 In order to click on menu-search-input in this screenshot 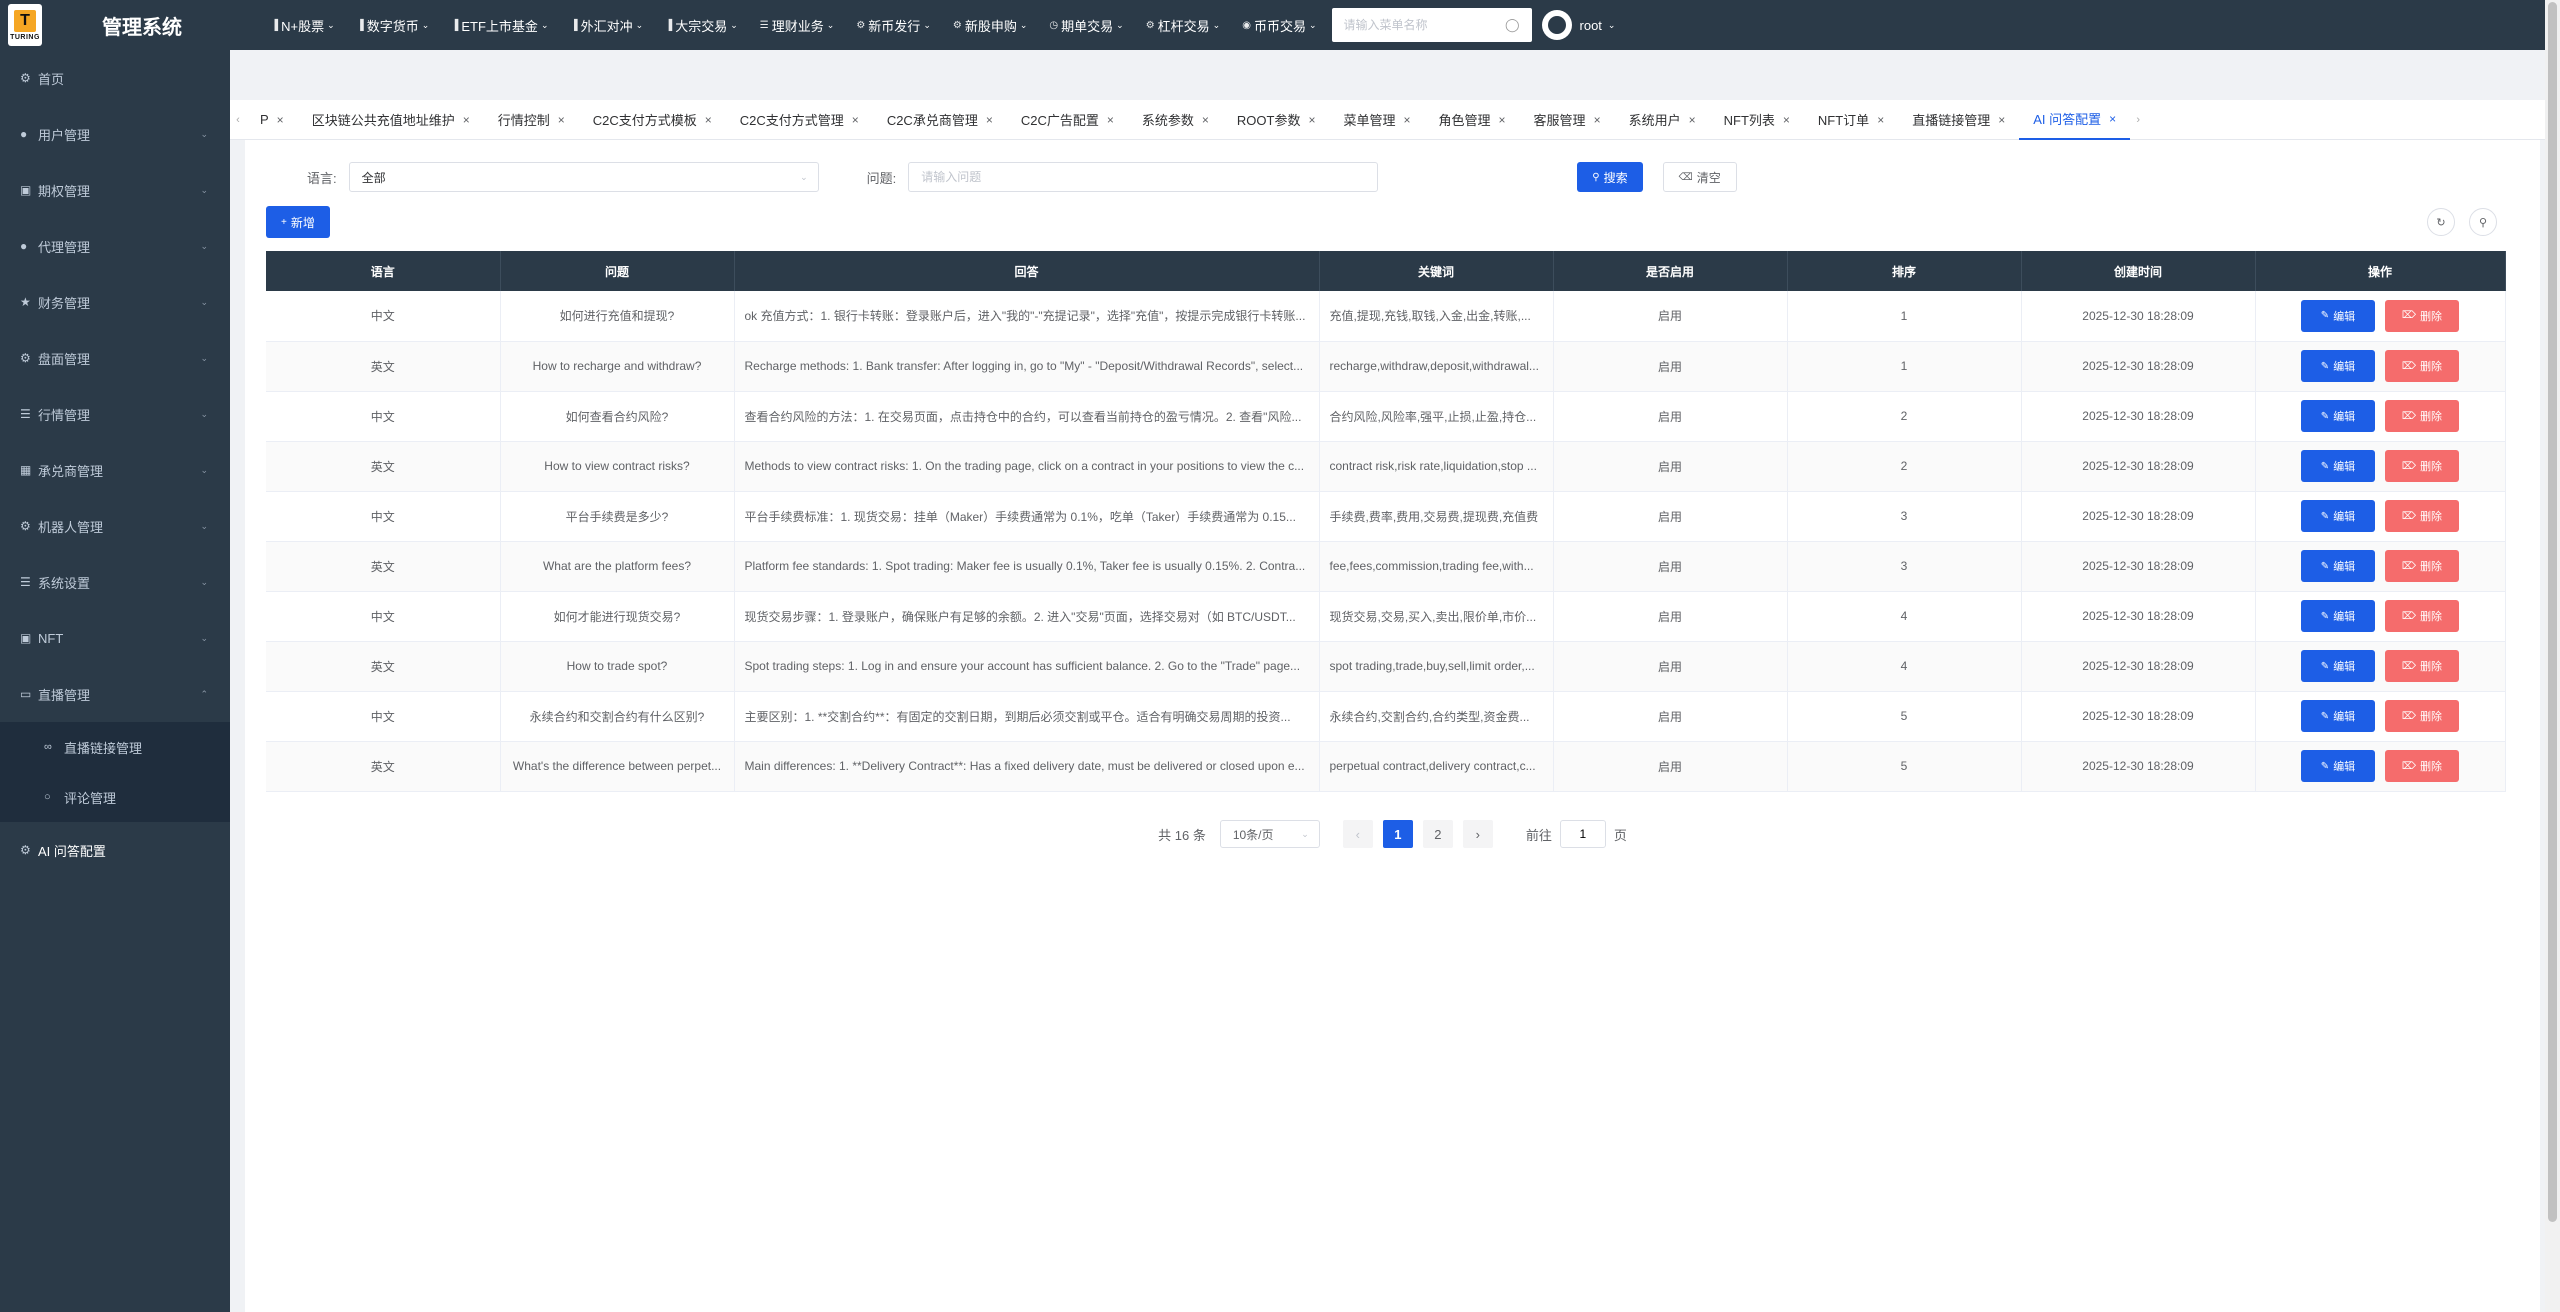, I will do `click(1424, 25)`.